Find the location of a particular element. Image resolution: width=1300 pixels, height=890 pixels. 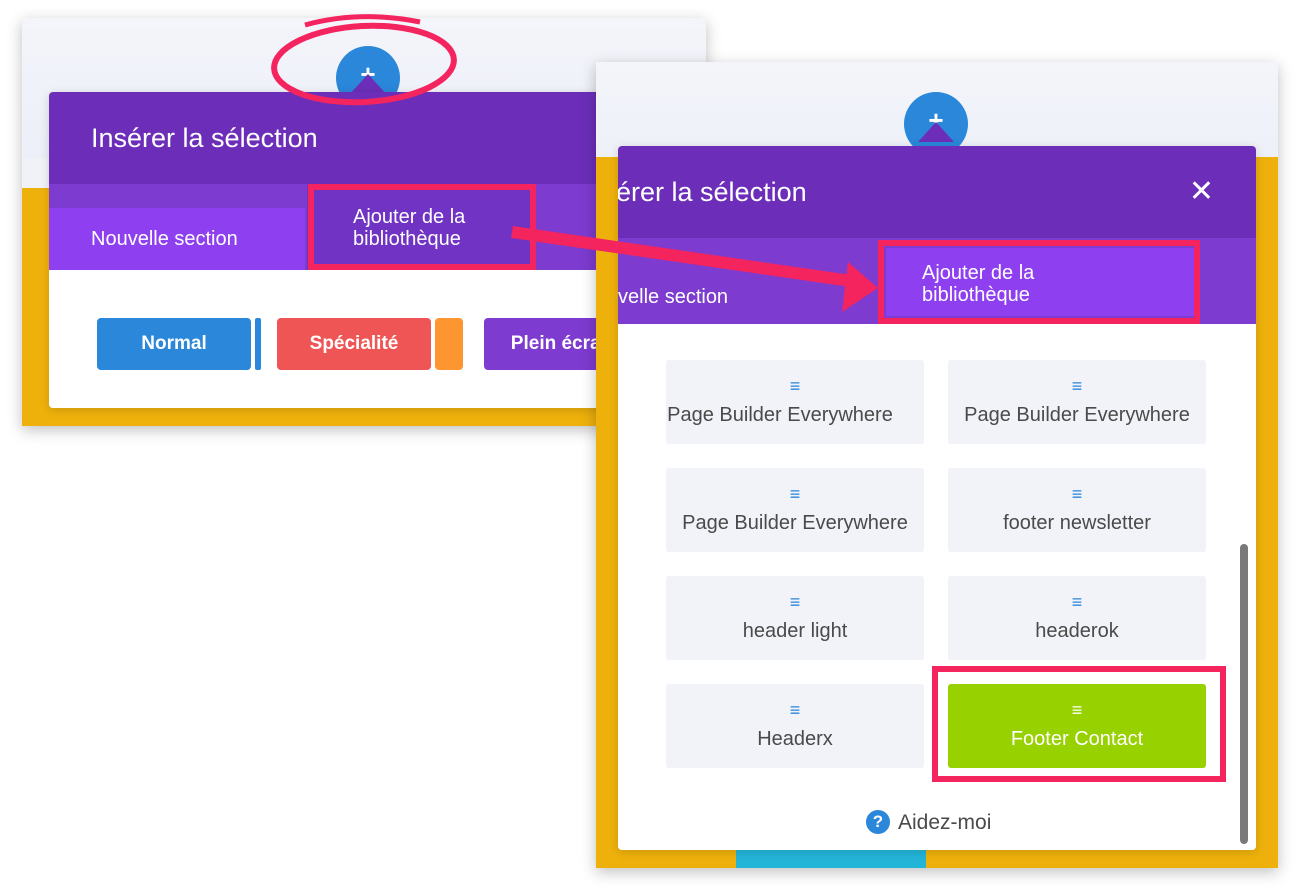

annotation-arrow-head is located at coordinates (860, 287).